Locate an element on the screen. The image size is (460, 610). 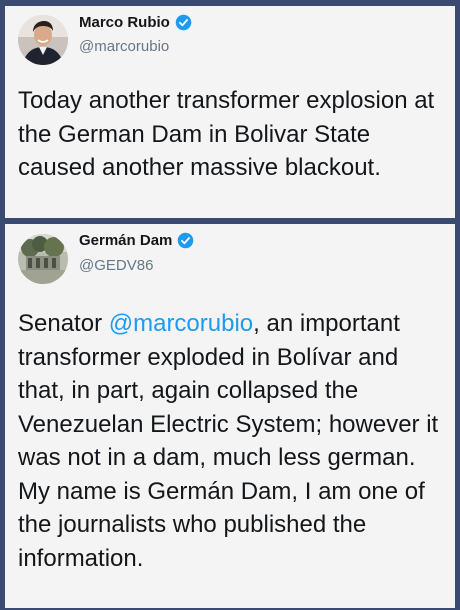
author-display-name: Germán Dam is located at coordinates (125, 240).